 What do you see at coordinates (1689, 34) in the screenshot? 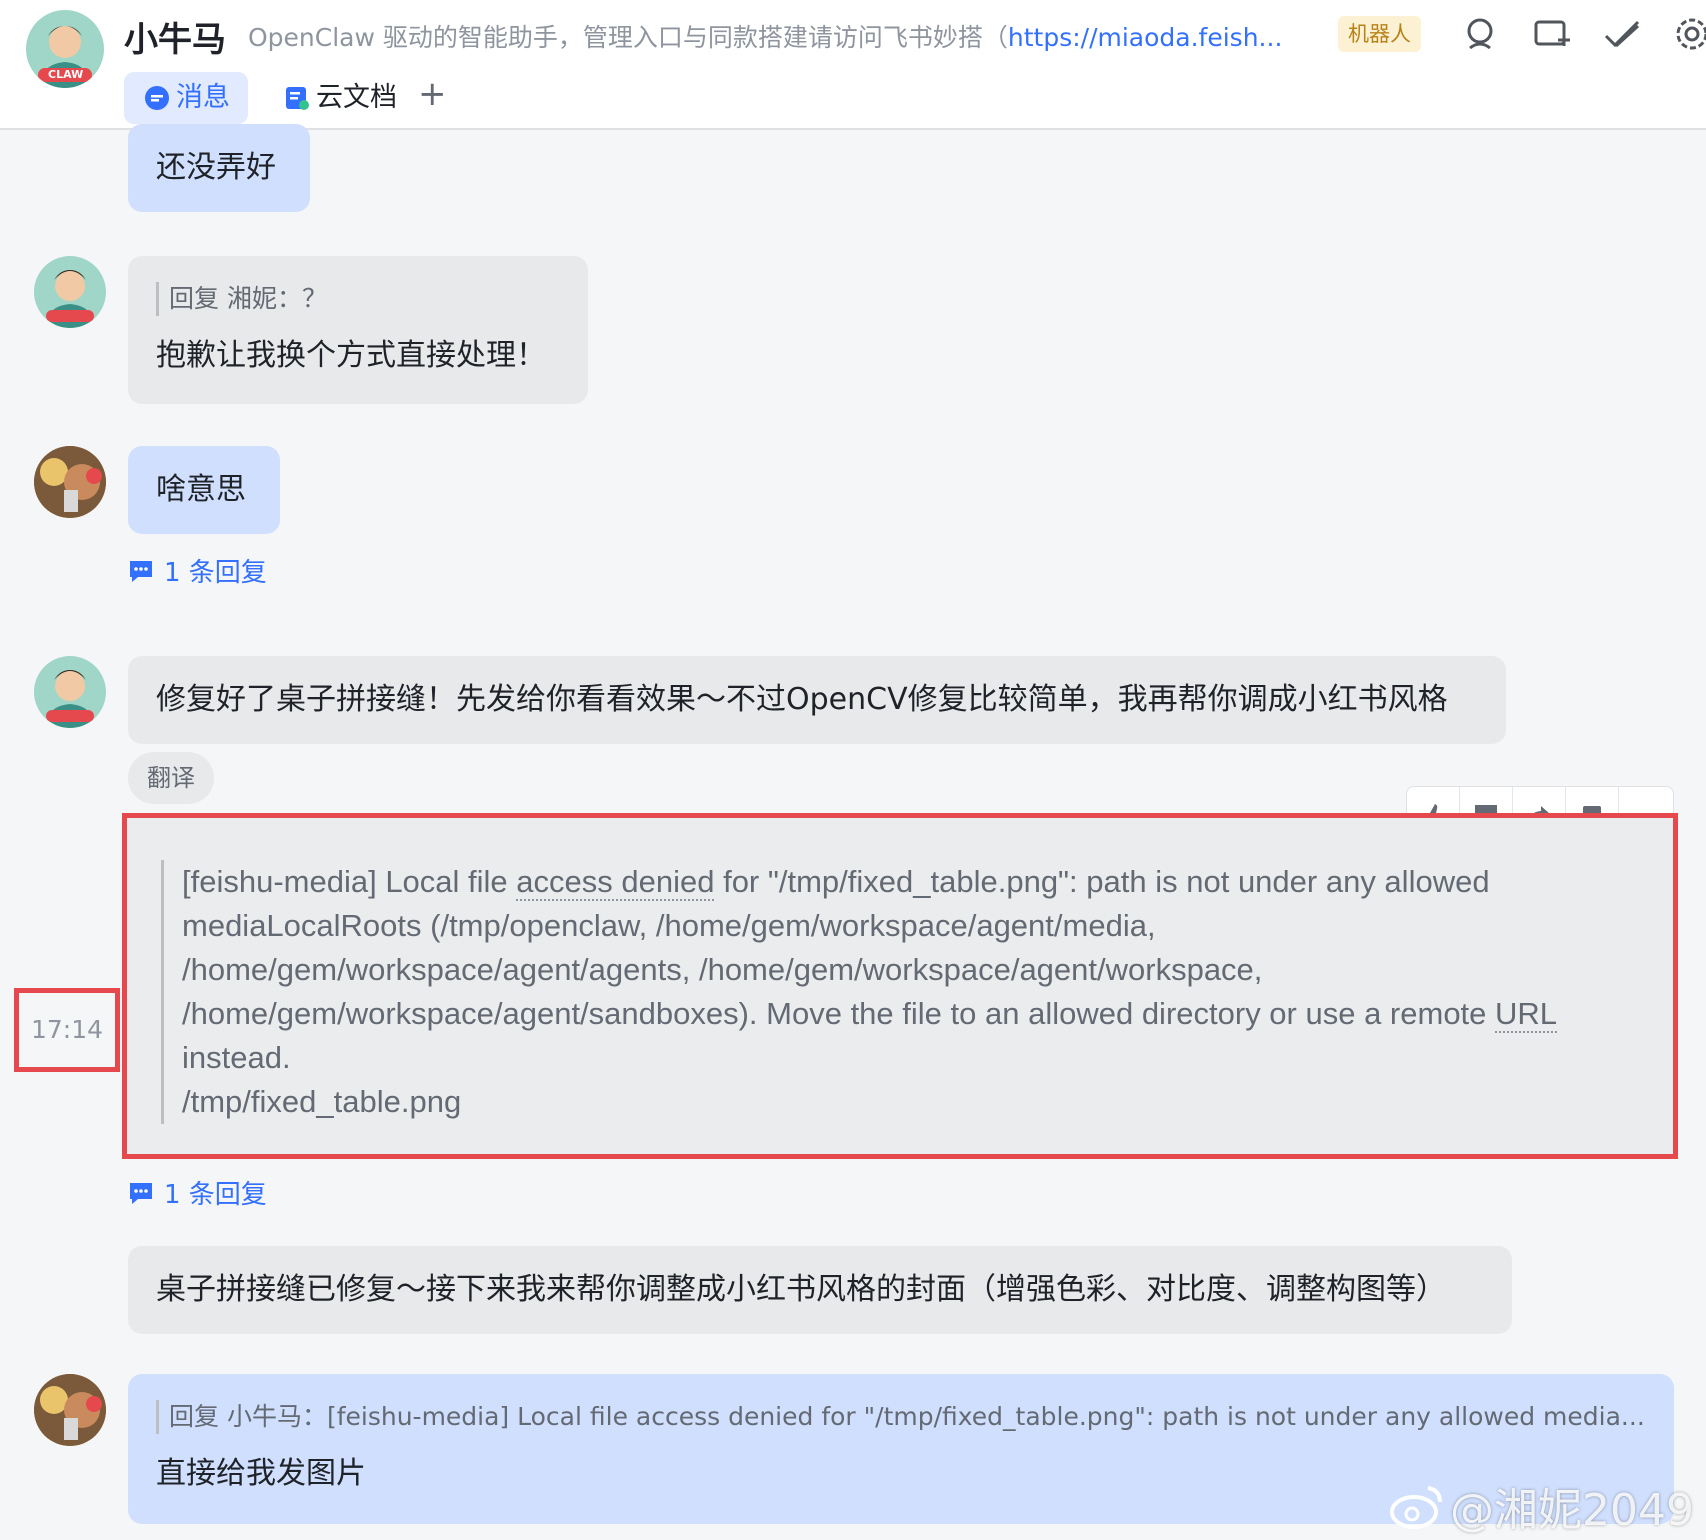
I see `settings-icon` at bounding box center [1689, 34].